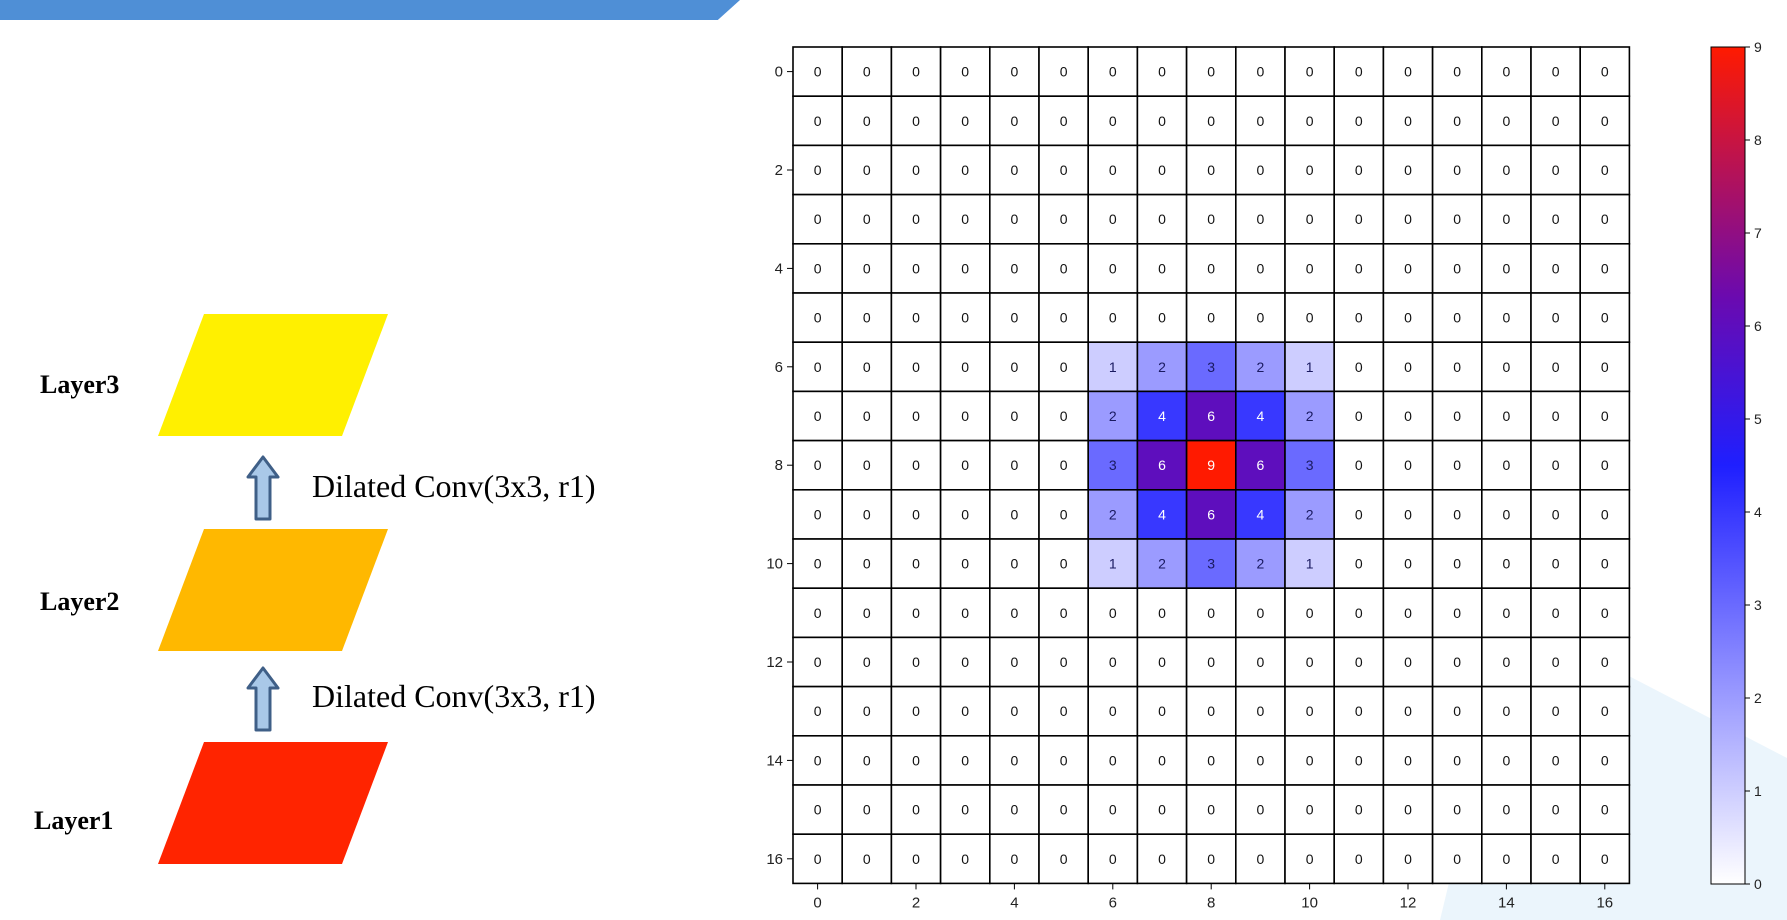  Describe the element at coordinates (1758, 791) in the screenshot. I see `colorbar-tick-label: 1` at that location.